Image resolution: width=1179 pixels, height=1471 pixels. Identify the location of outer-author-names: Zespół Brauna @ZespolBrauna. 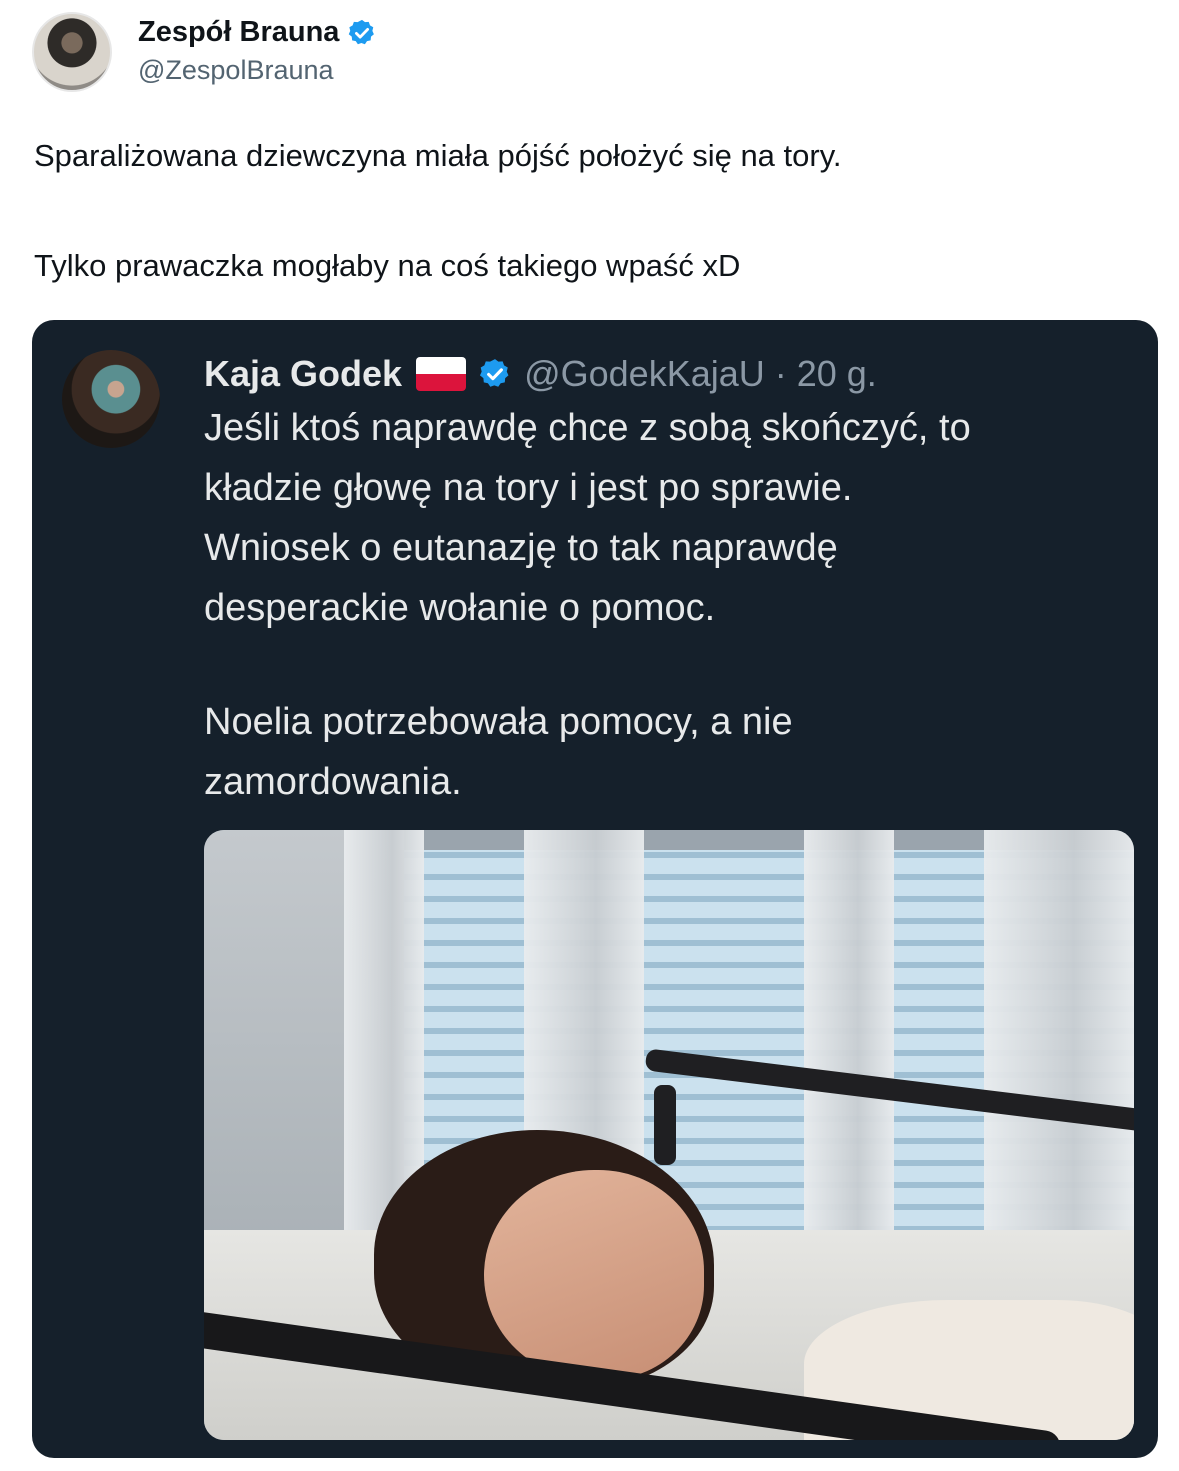
(257, 51).